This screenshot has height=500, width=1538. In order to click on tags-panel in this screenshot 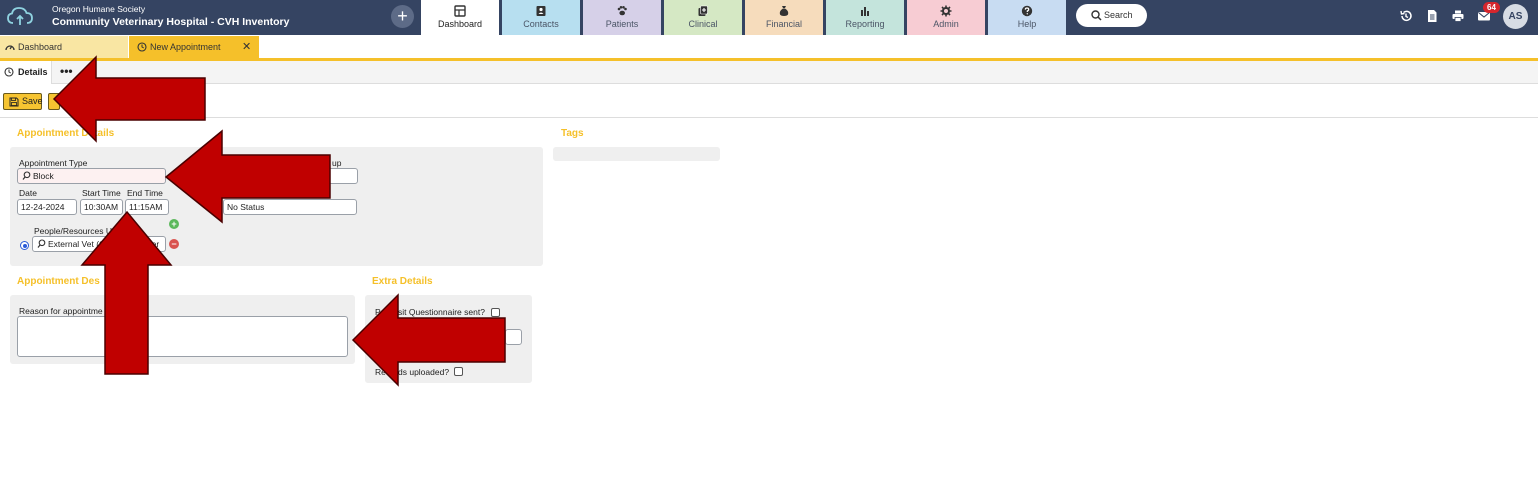, I will do `click(636, 154)`.